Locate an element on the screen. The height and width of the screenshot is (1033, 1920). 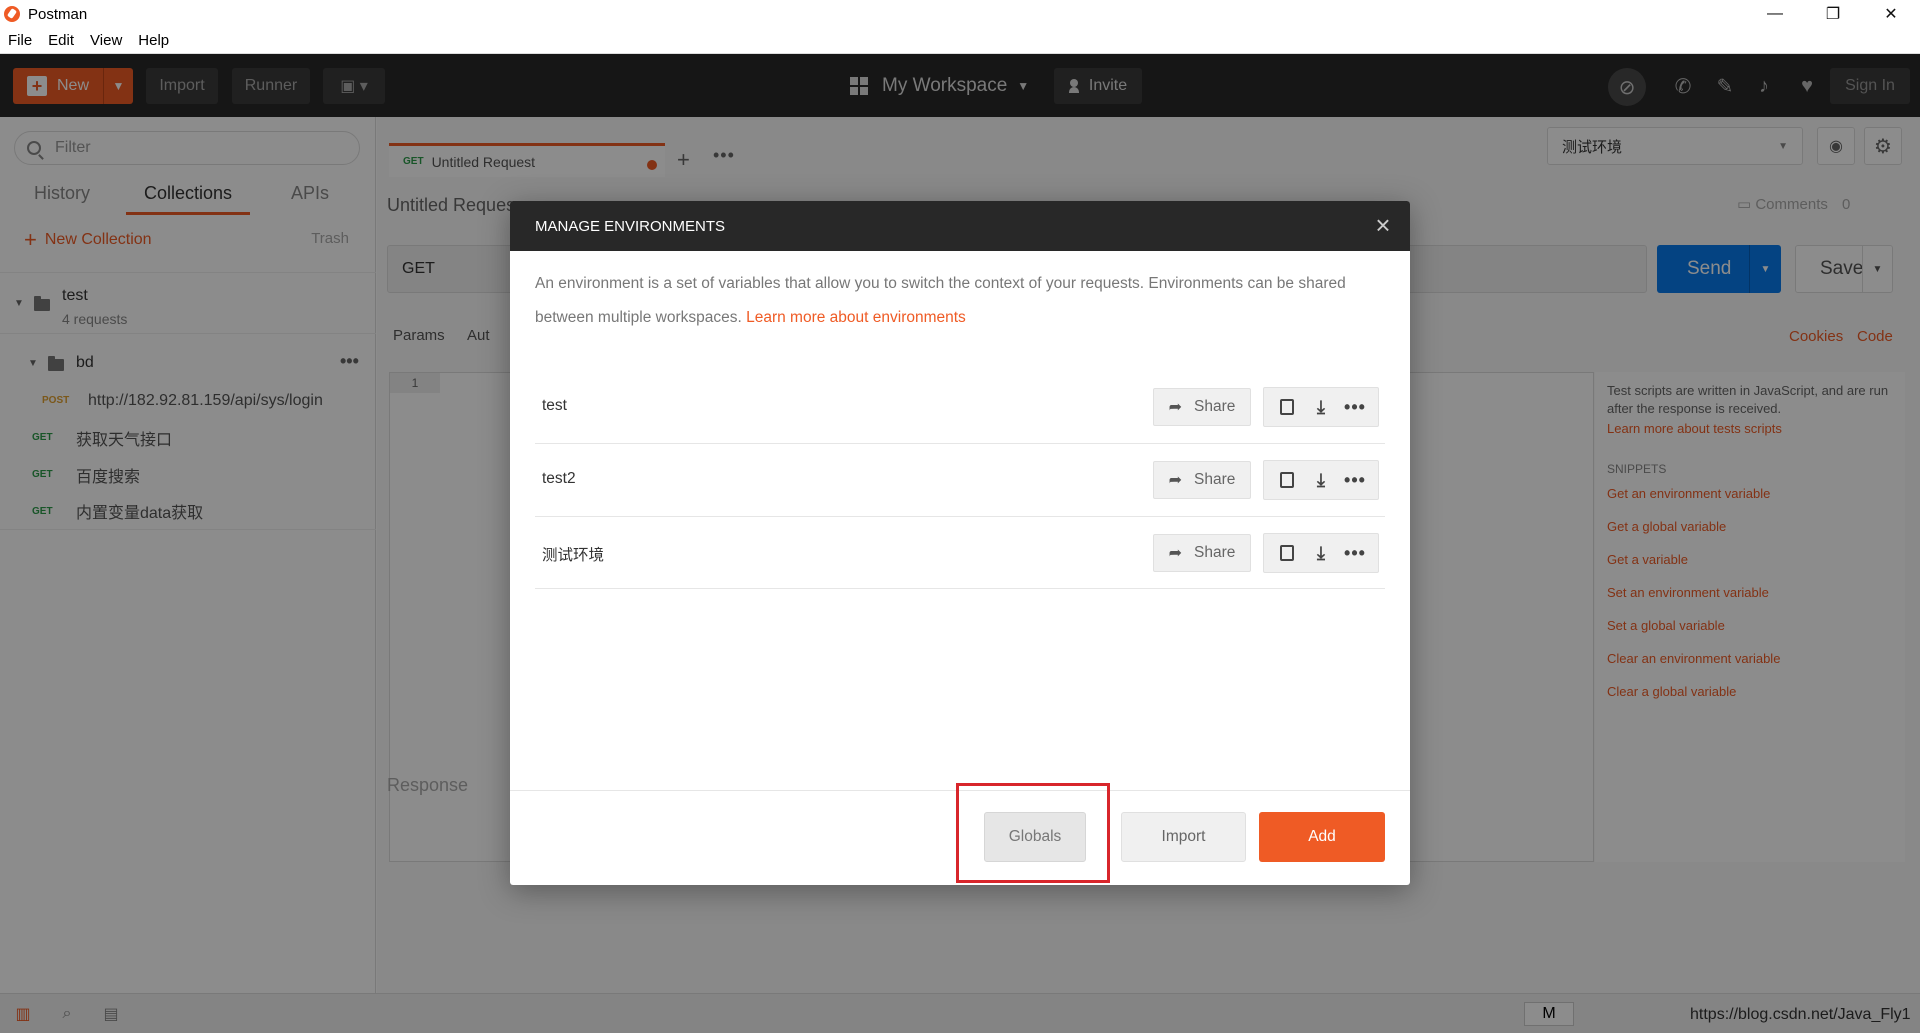
environment-name: test2 is located at coordinates (559, 479).